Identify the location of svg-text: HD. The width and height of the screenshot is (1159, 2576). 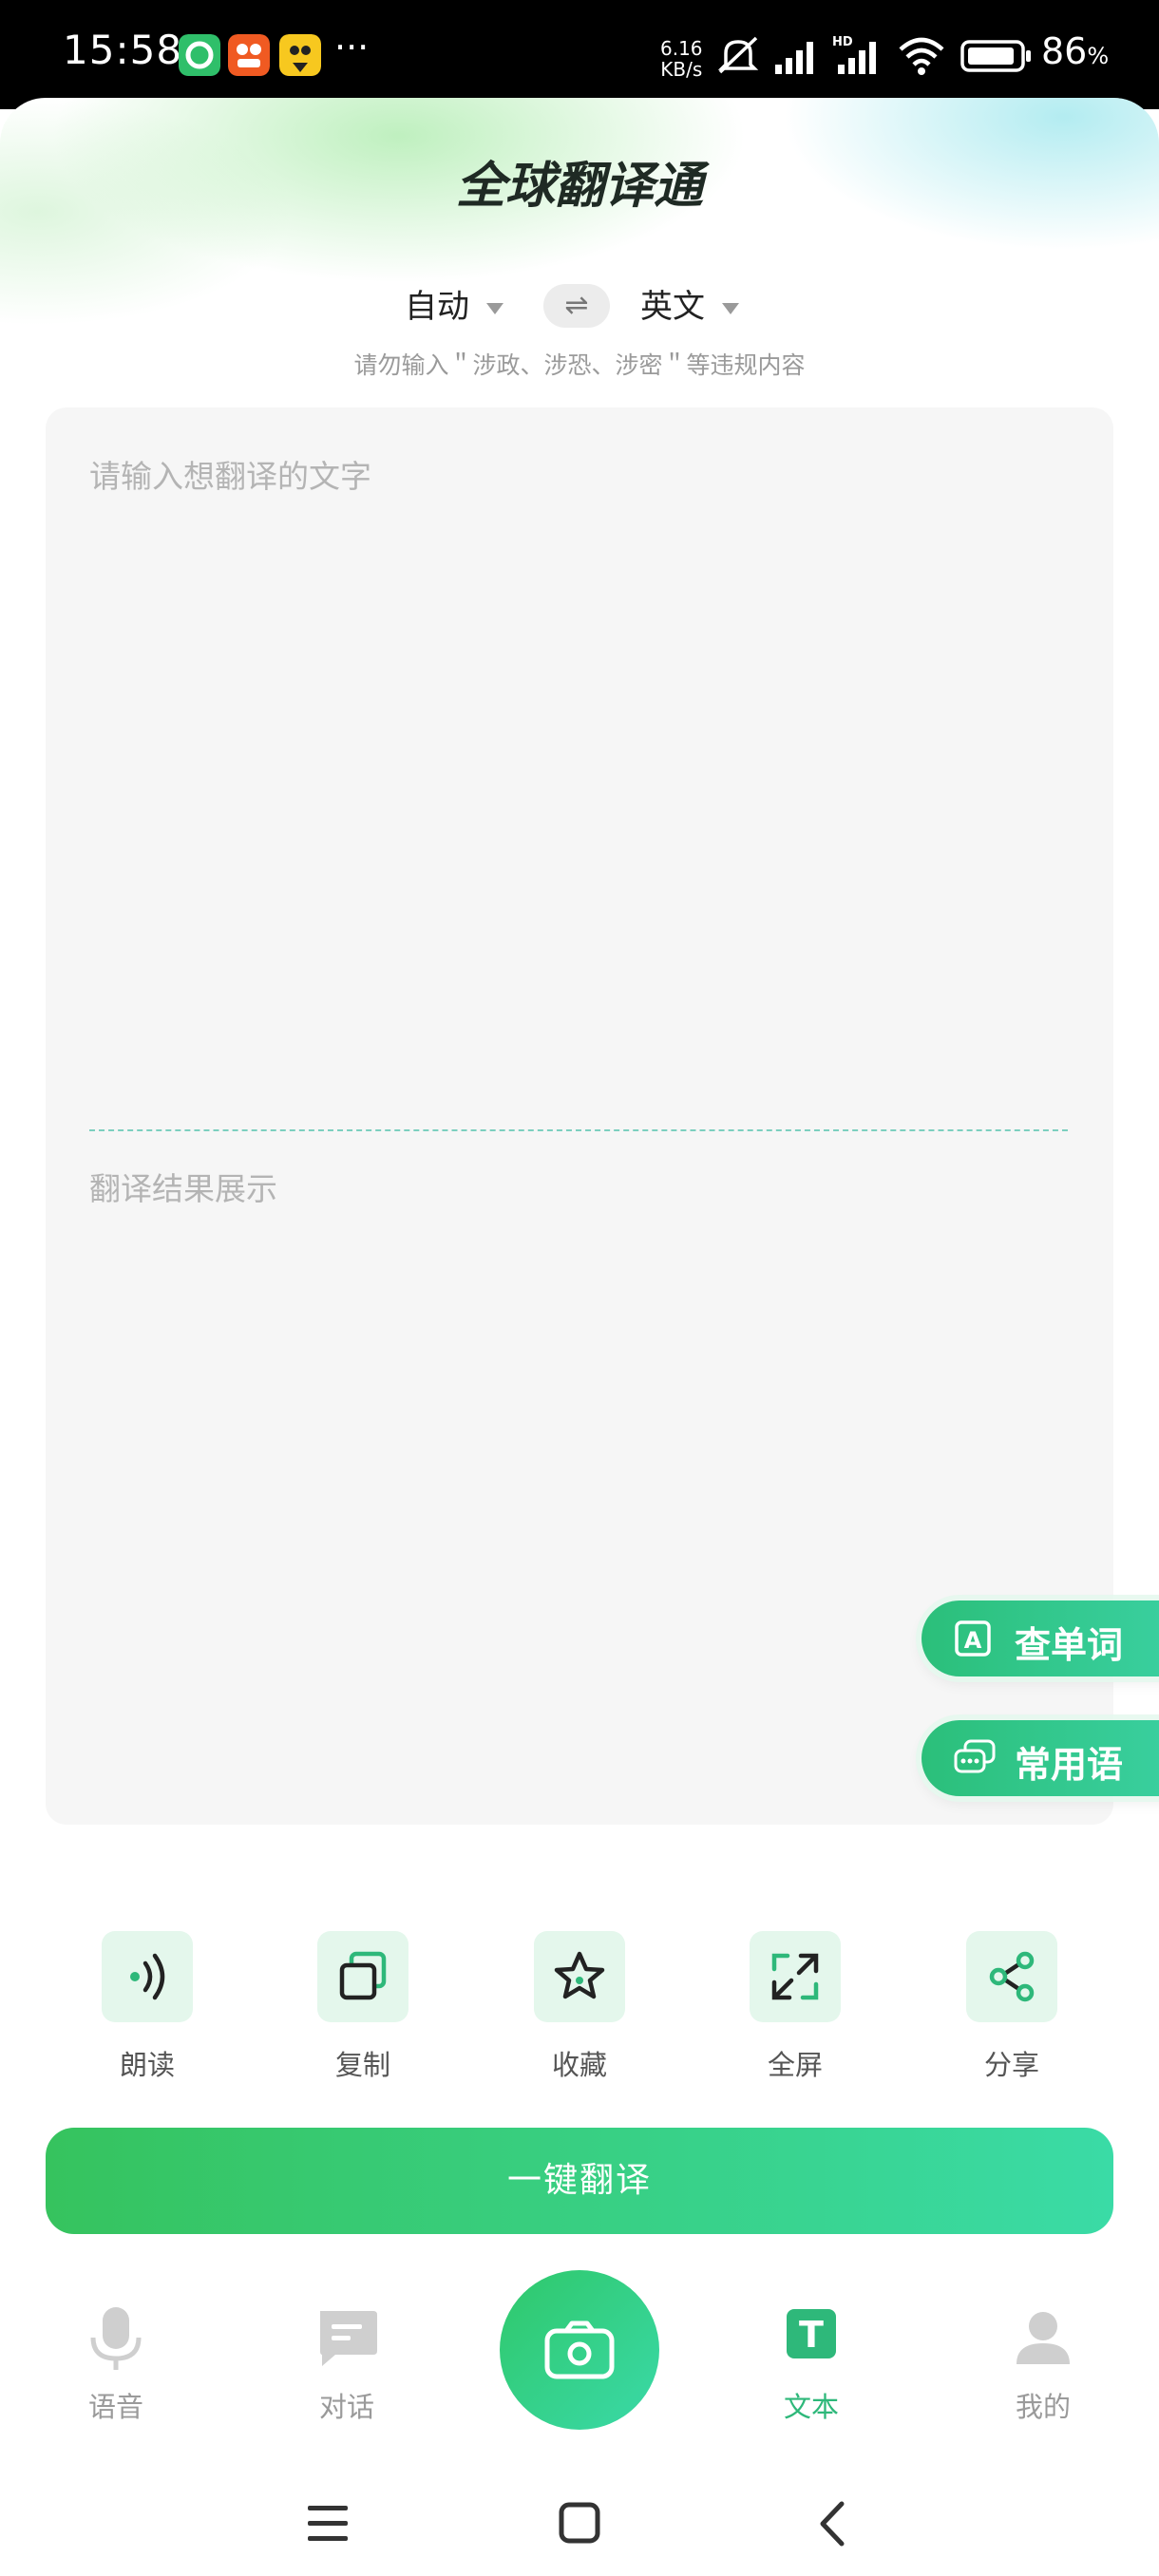
(842, 42).